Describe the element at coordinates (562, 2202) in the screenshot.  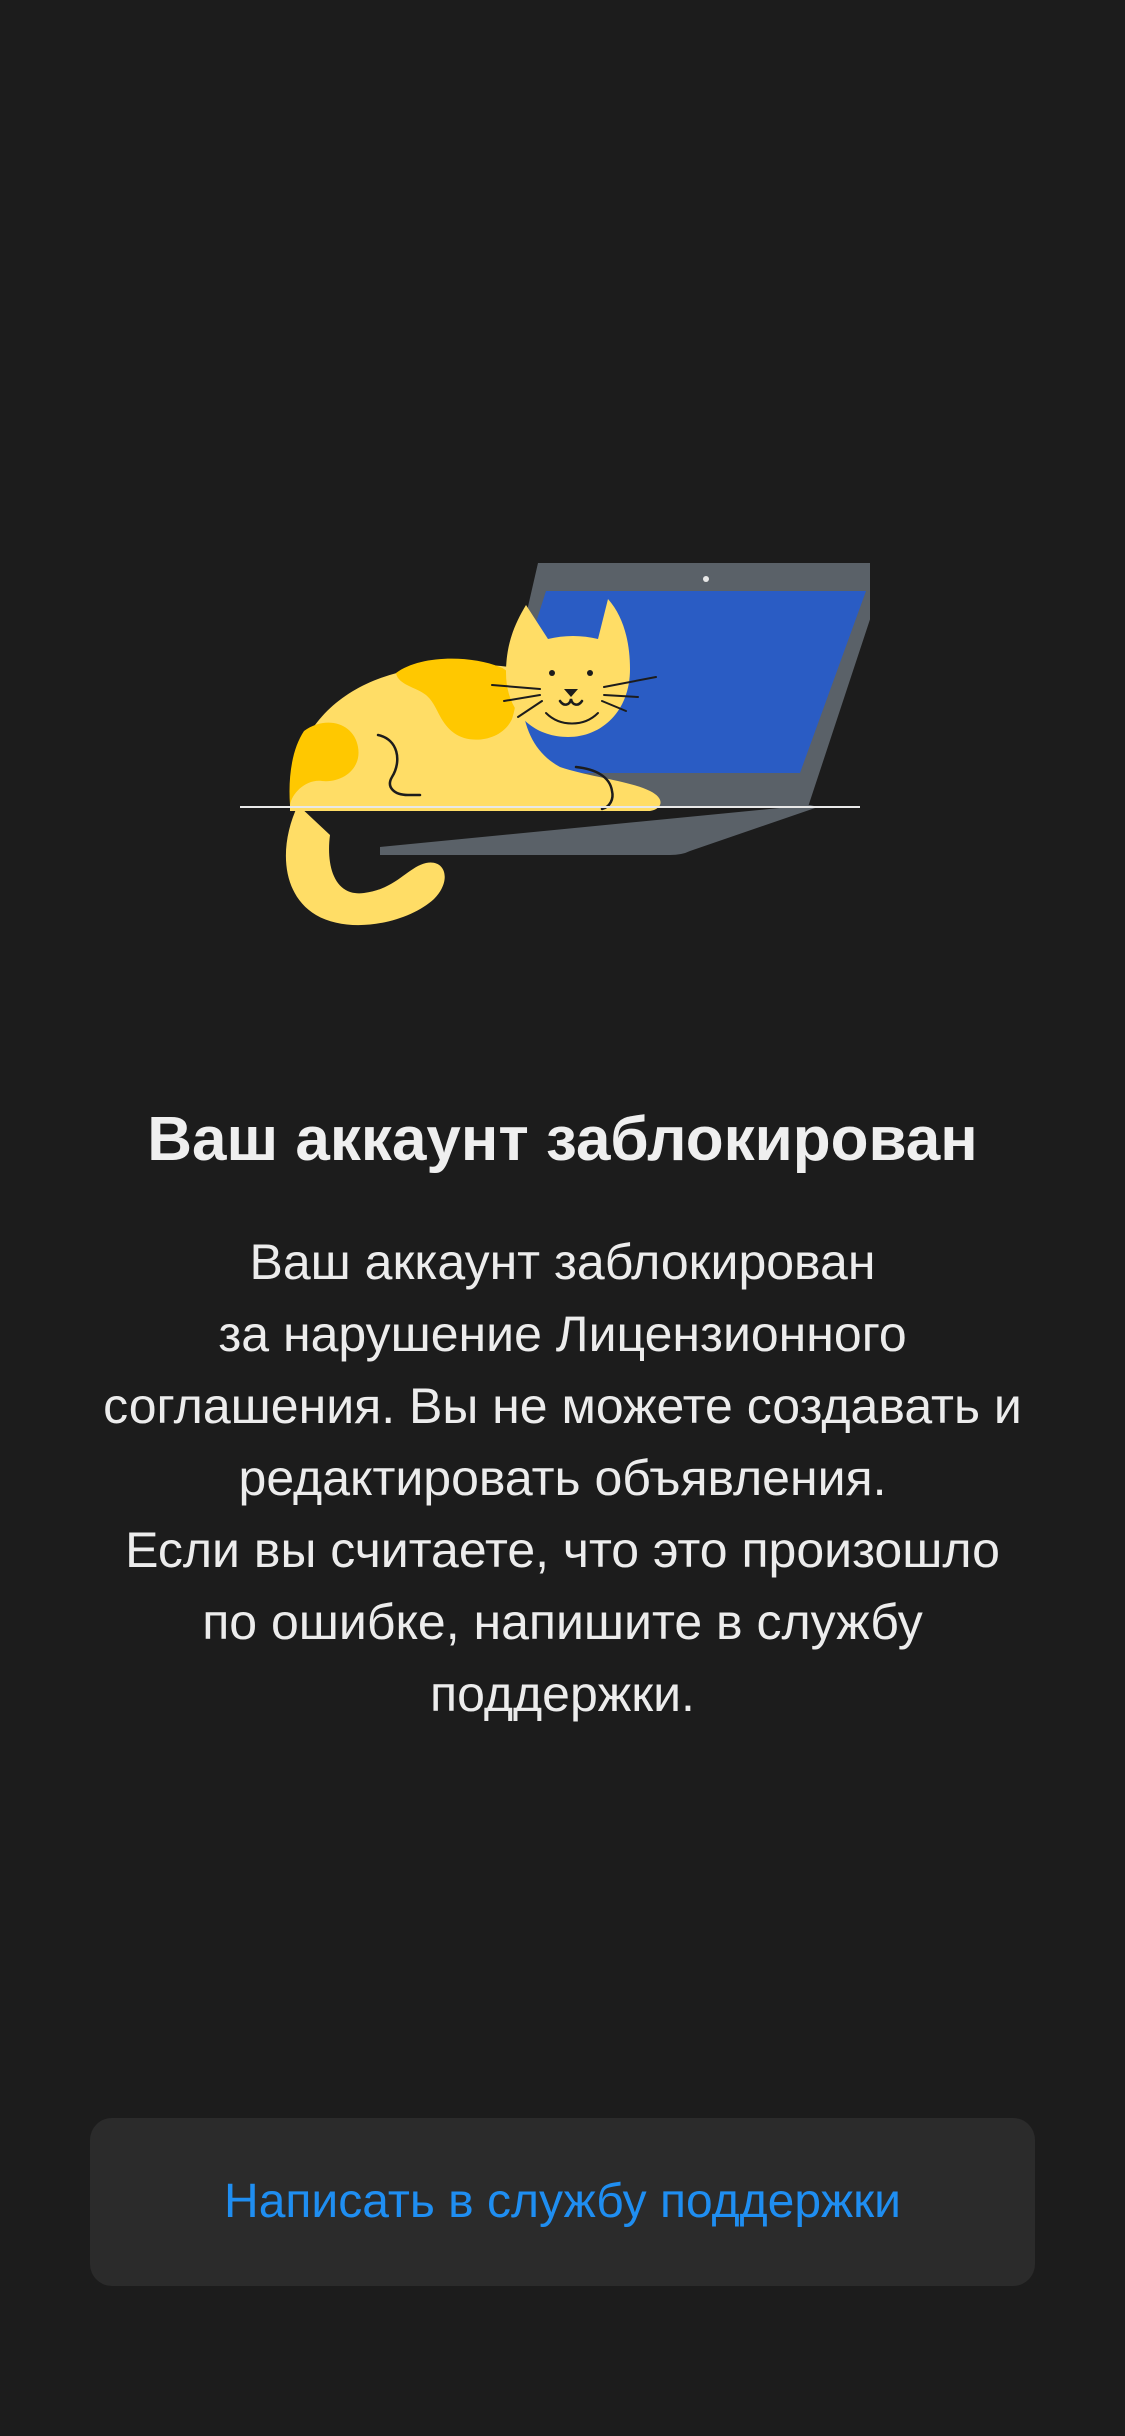
I see `contact-support-button: Написать в службу поддержки` at that location.